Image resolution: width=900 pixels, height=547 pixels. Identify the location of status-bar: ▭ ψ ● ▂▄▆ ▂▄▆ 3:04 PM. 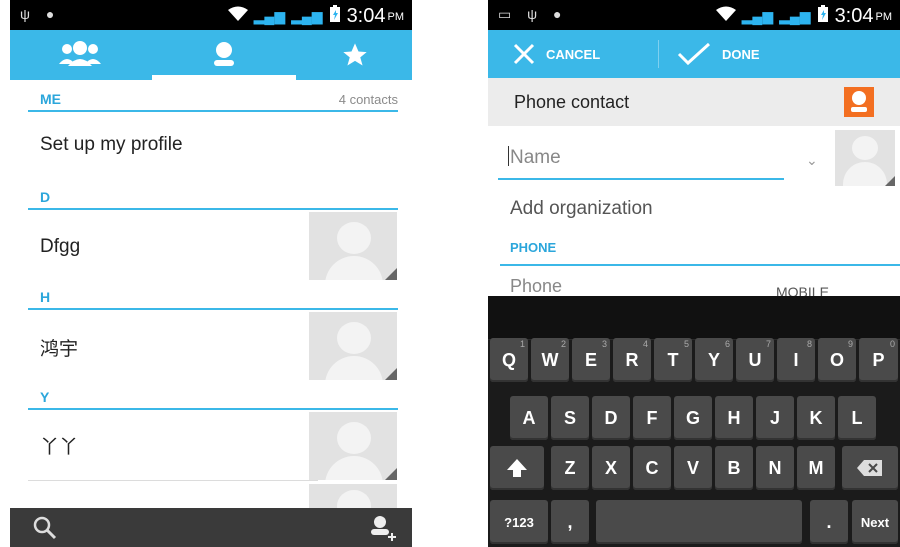
(694, 15).